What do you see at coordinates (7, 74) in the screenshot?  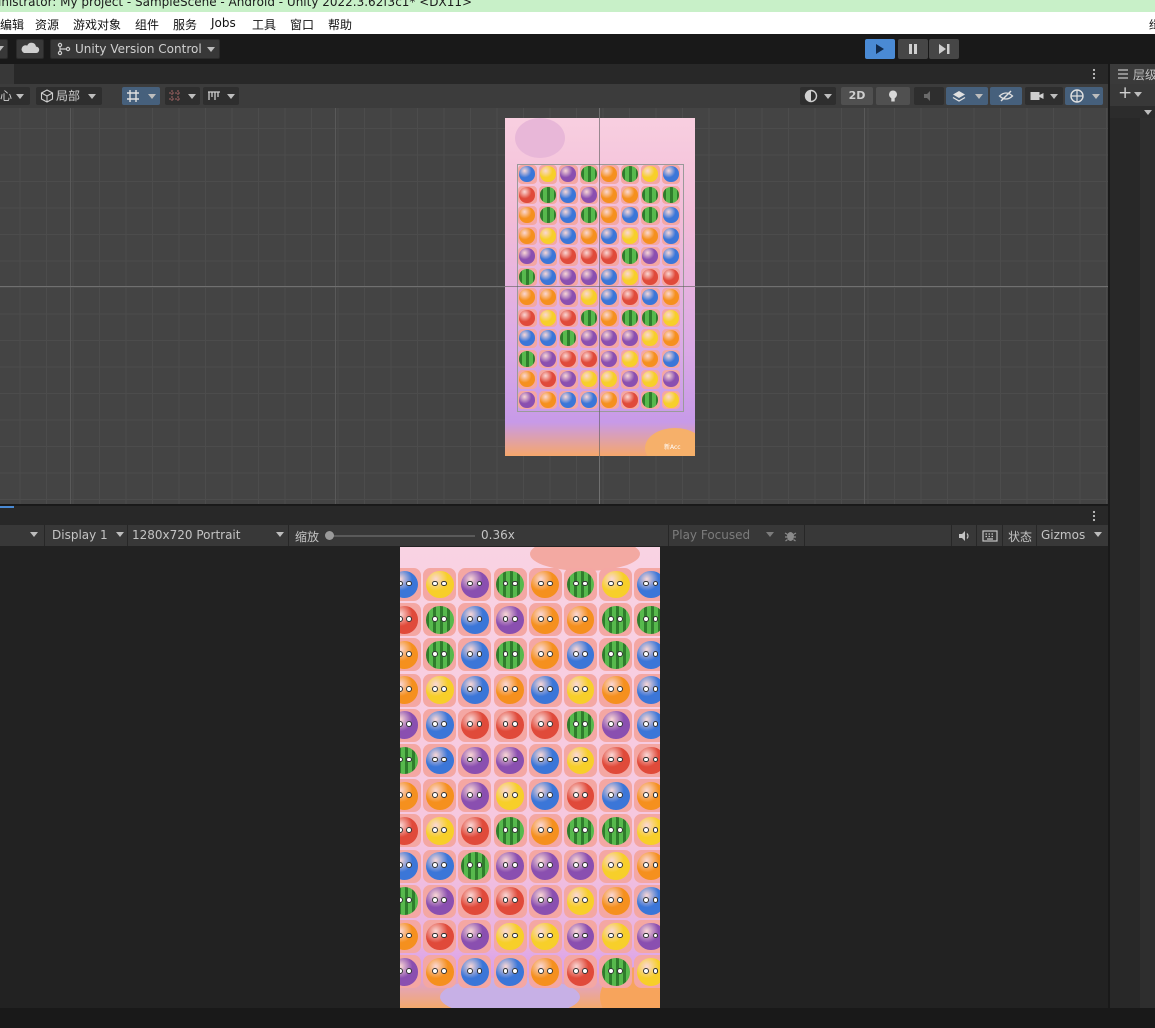 I see `scene-tab` at bounding box center [7, 74].